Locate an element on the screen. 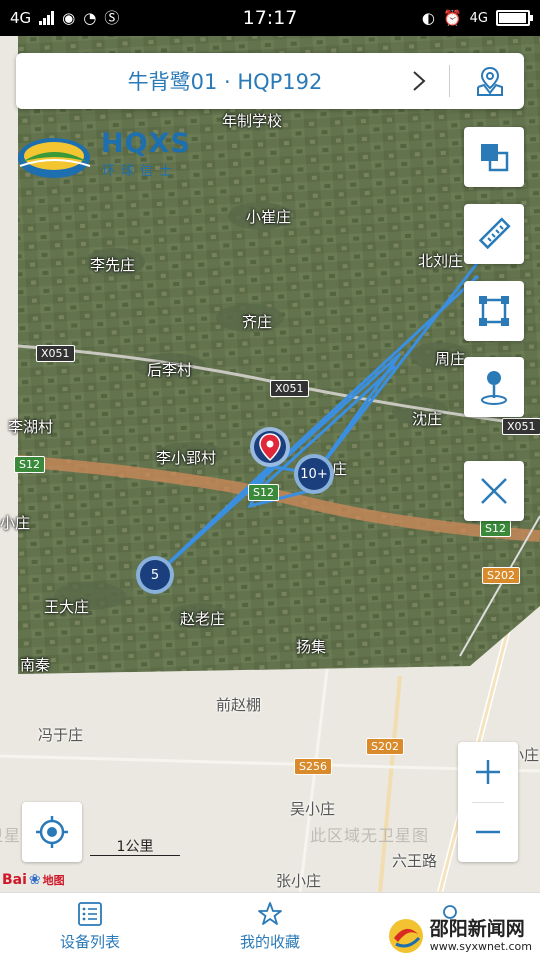  crosshair-icon is located at coordinates (52, 832).